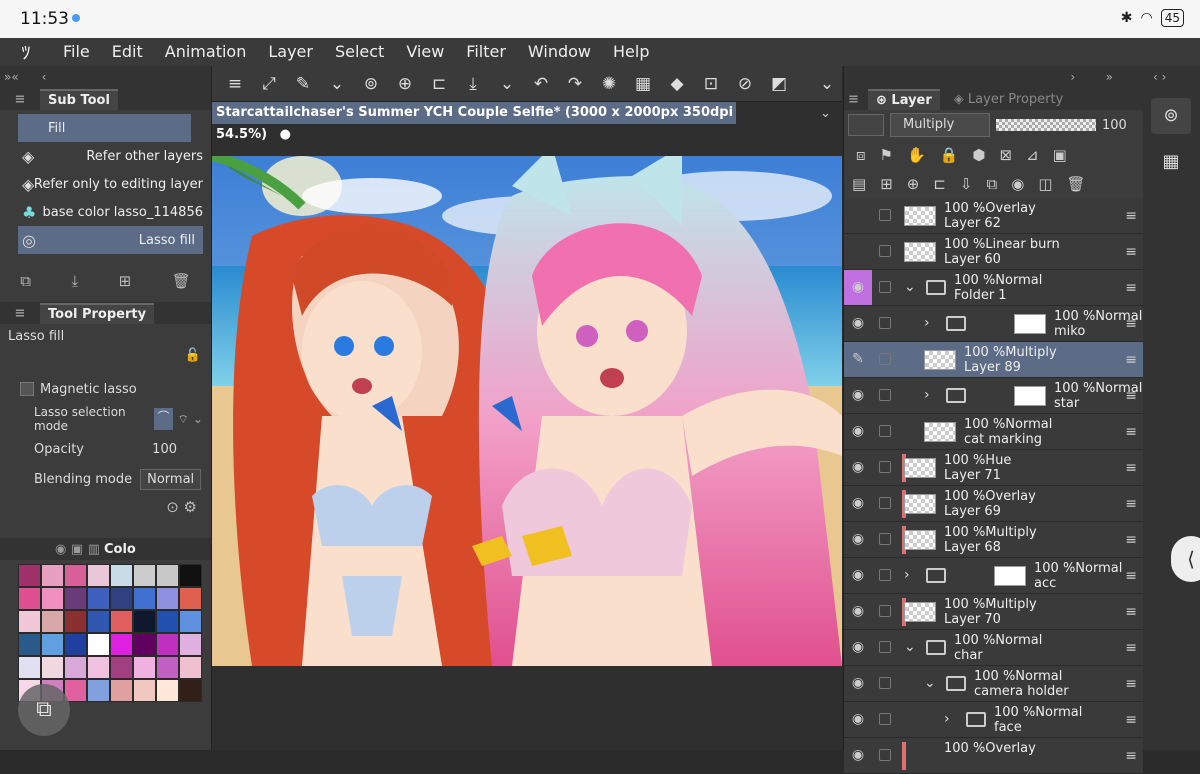  Describe the element at coordinates (425, 52) in the screenshot. I see `menu-view: View` at that location.